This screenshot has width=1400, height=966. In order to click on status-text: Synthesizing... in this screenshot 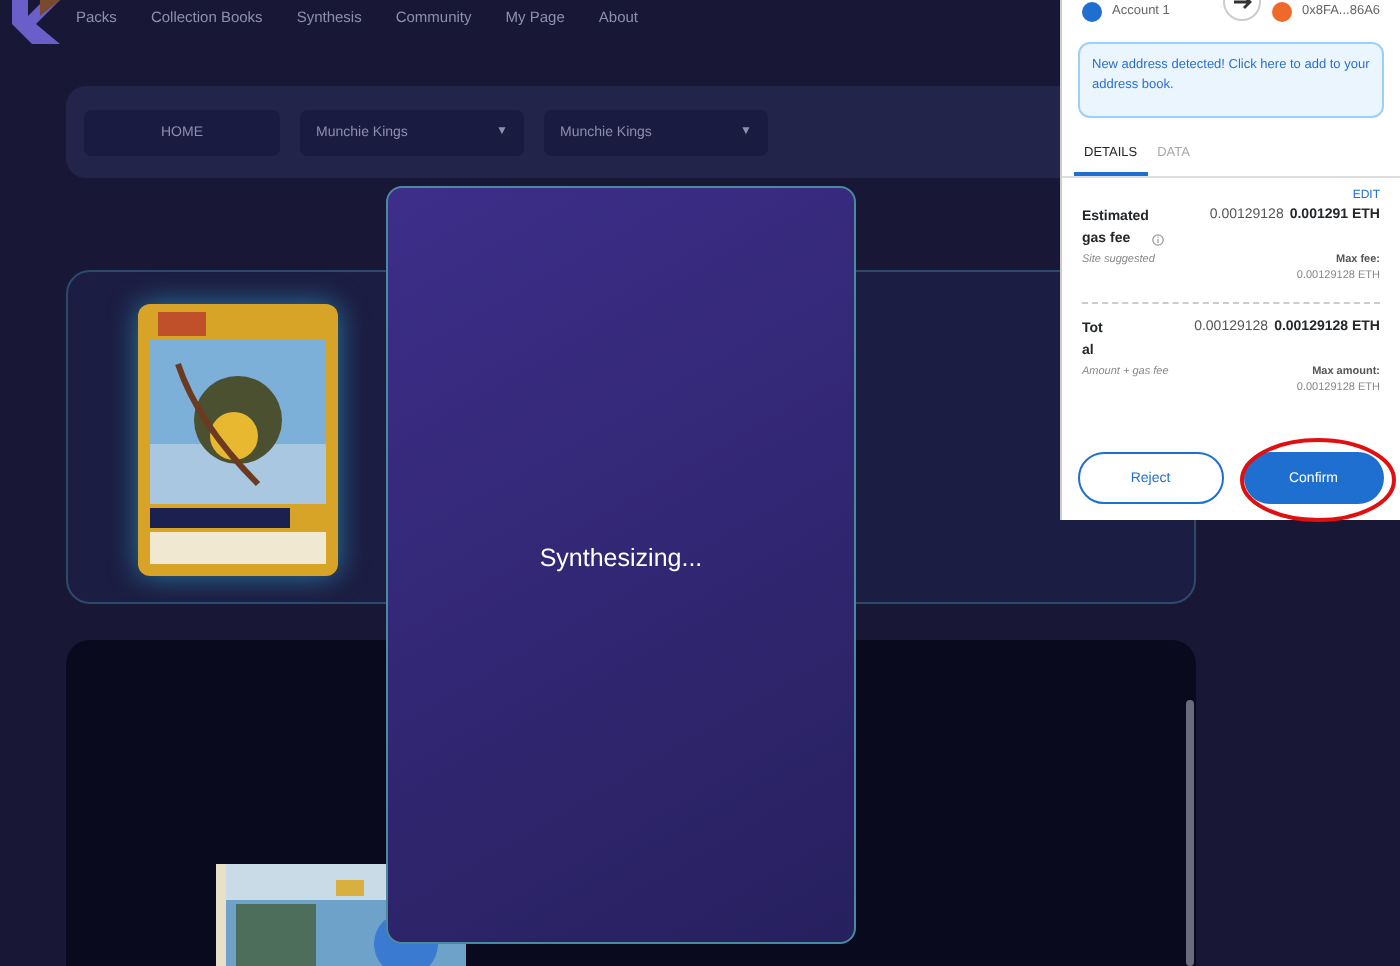, I will do `click(621, 557)`.